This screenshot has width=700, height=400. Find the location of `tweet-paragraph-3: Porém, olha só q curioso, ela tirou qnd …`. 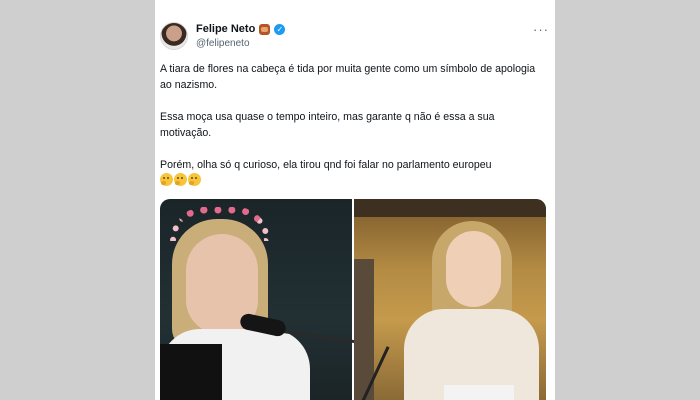

tweet-paragraph-3: Porém, olha só q curioso, ela tirou qnd … is located at coordinates (326, 165).